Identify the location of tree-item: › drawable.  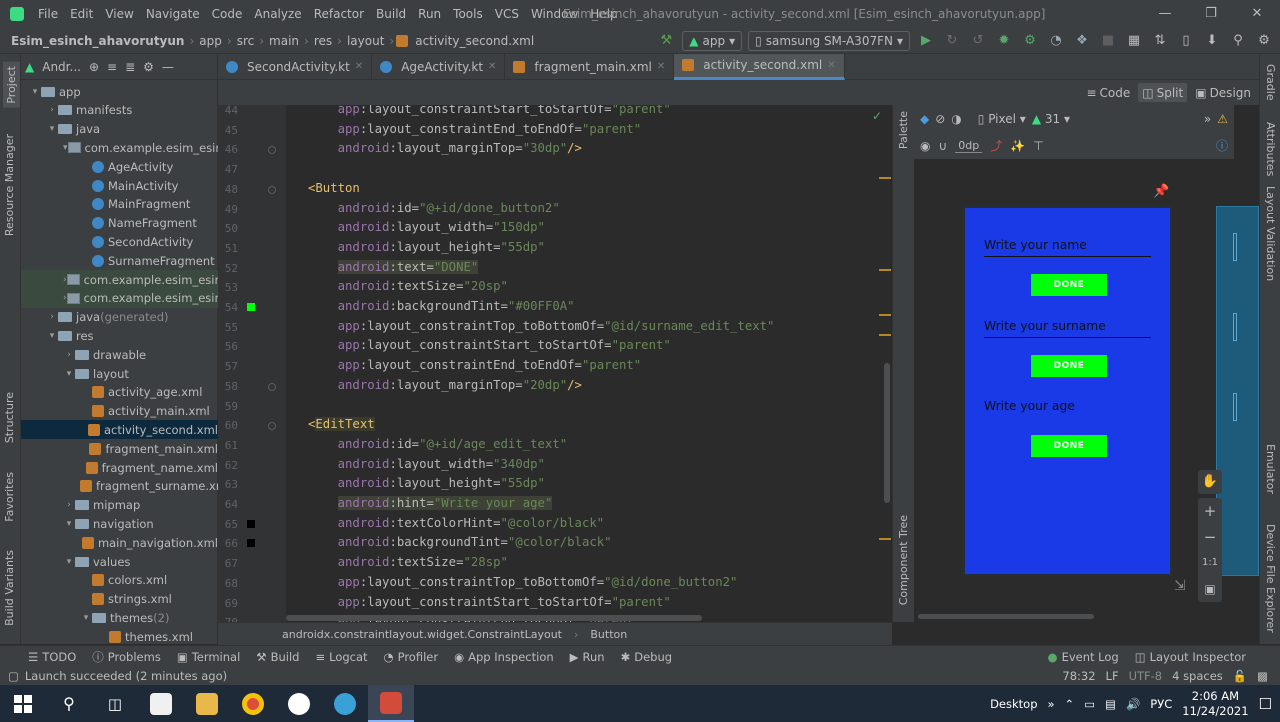
(119, 354).